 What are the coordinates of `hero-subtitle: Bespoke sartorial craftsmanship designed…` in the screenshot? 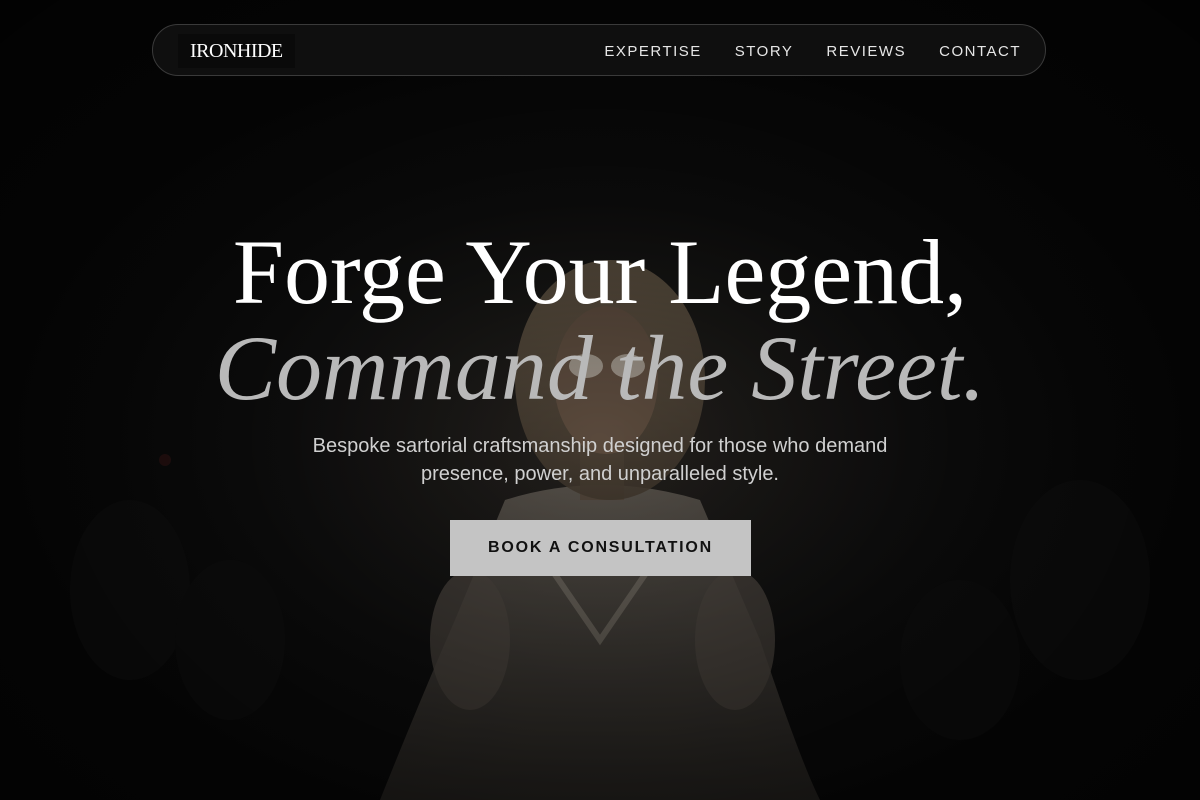 It's located at (600, 460).